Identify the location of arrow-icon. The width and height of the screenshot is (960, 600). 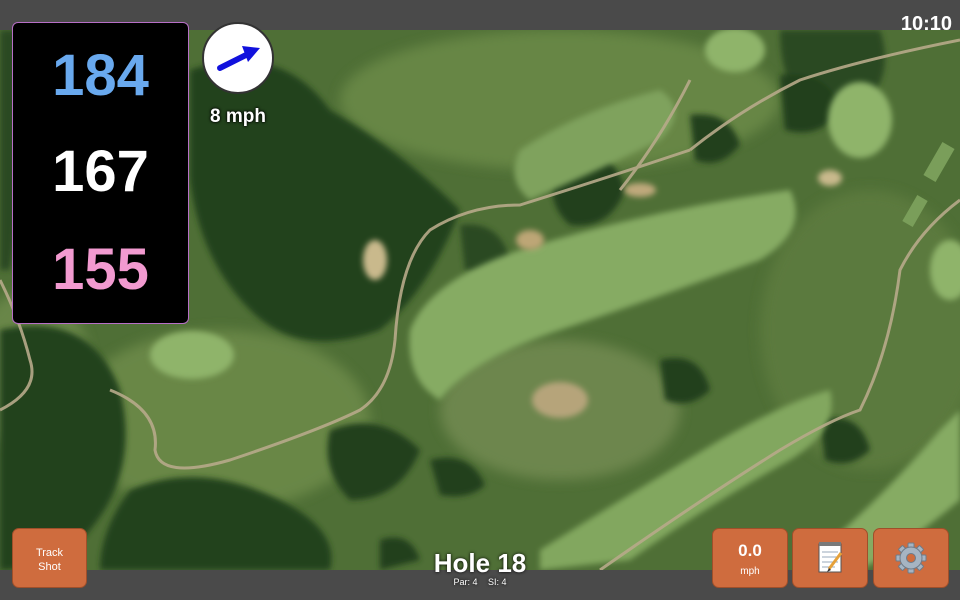
(238, 58).